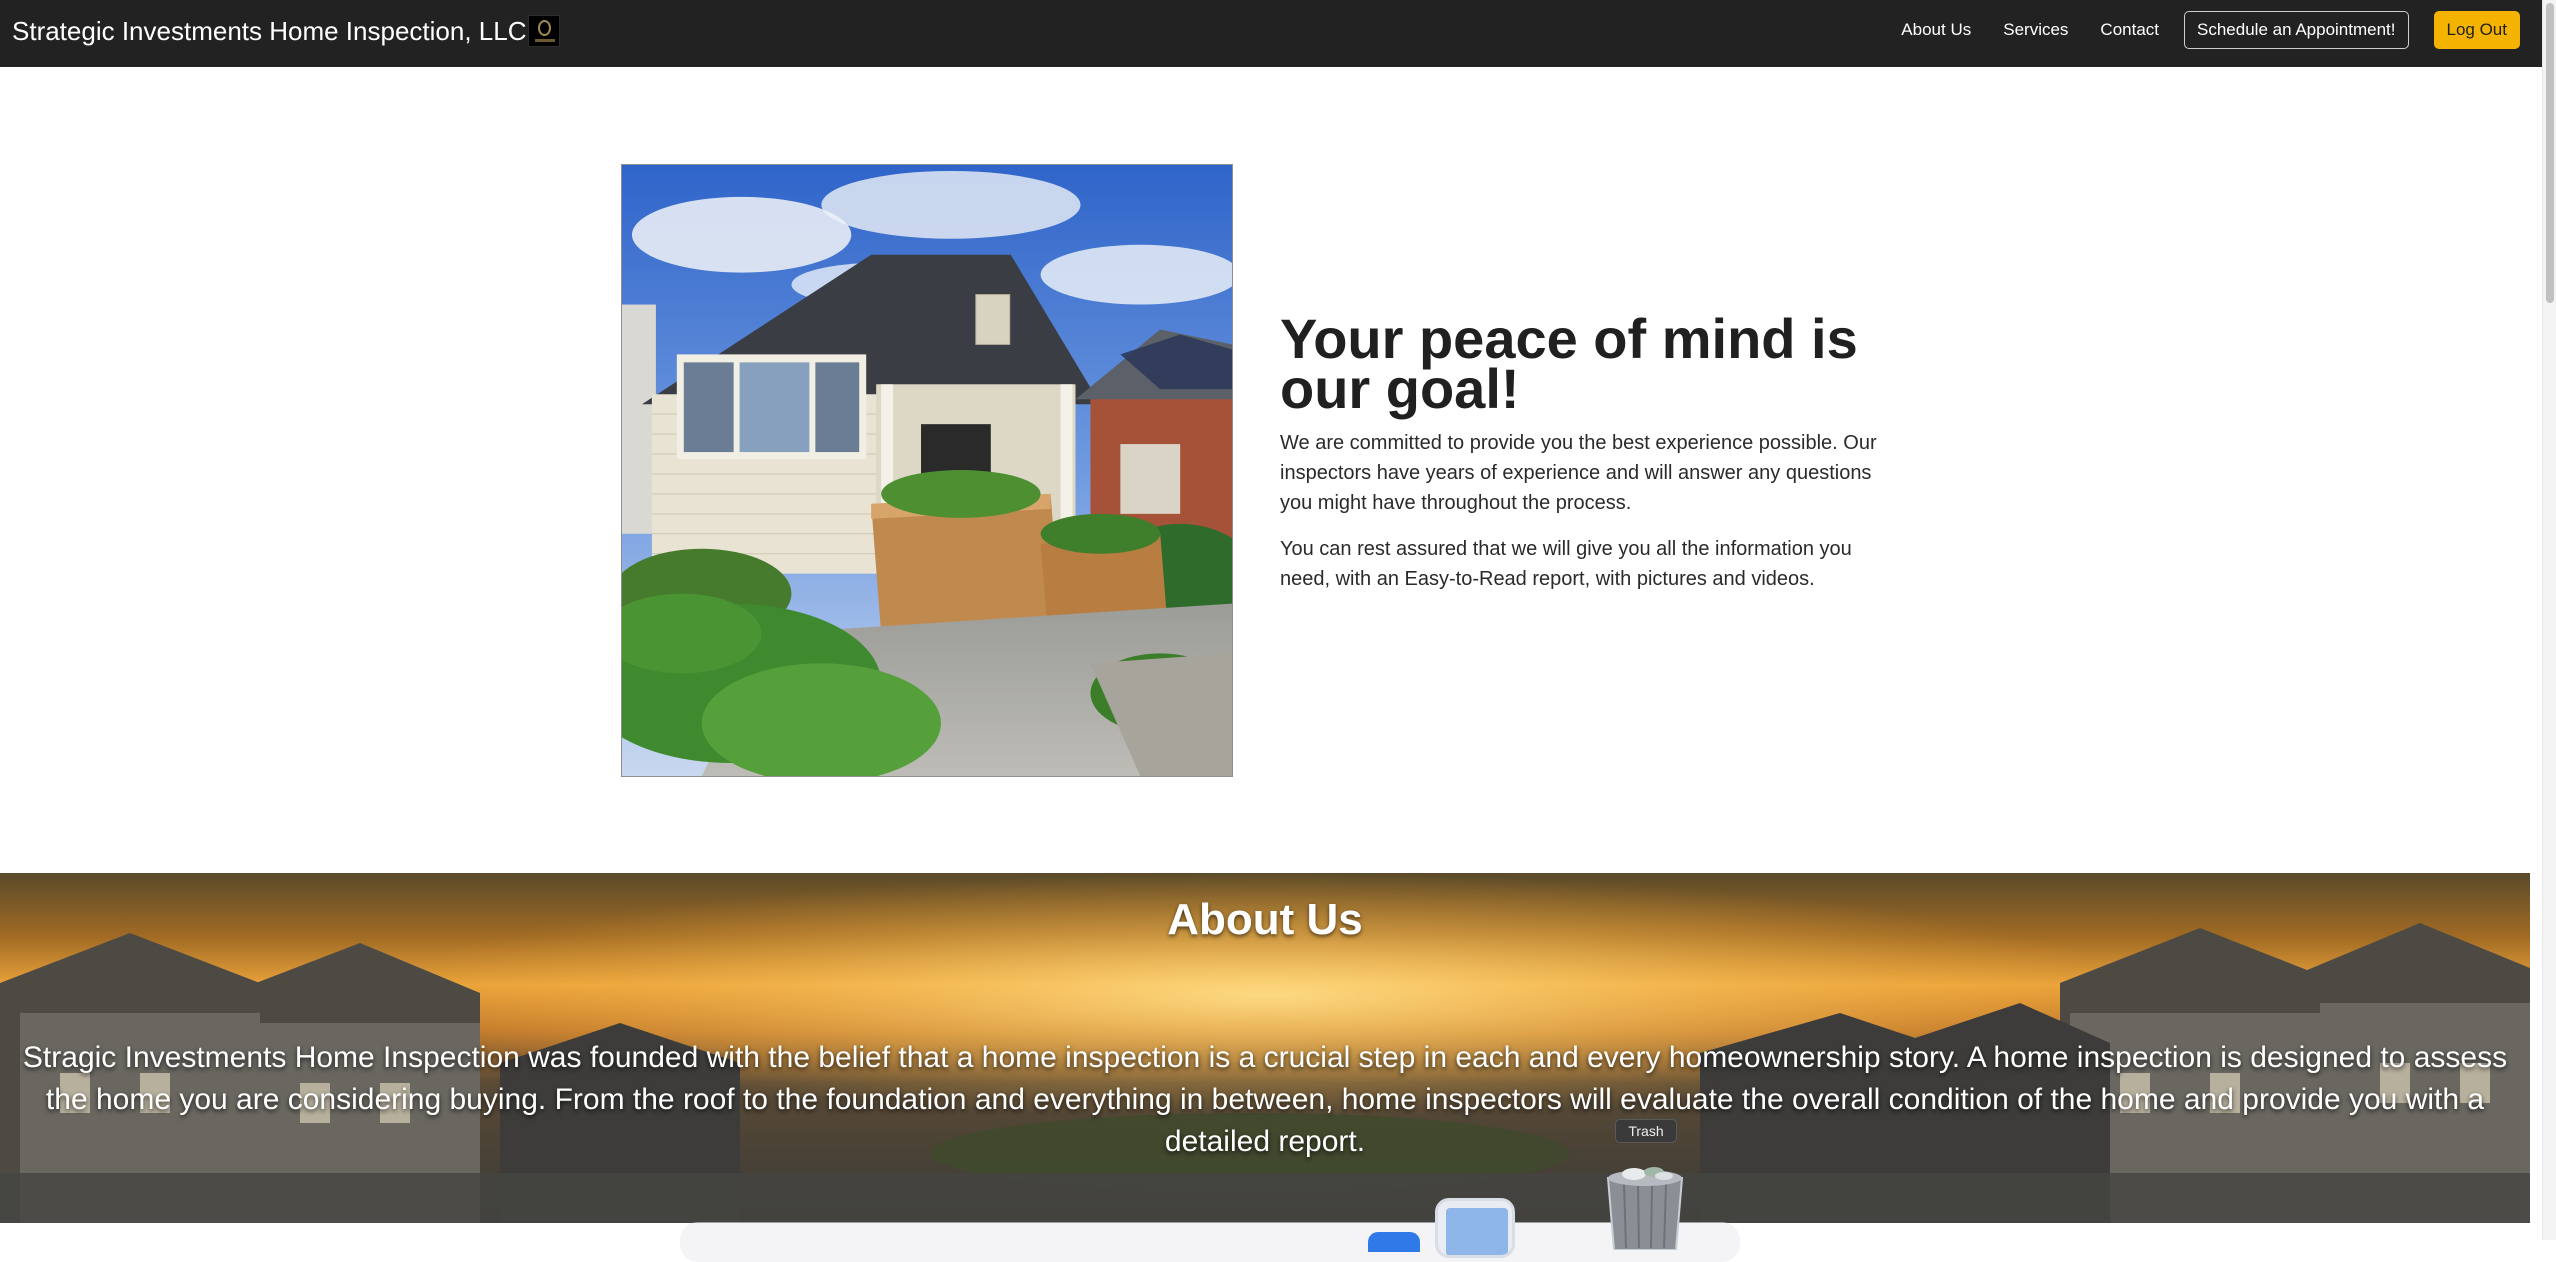  Describe the element at coordinates (1210, 1242) in the screenshot. I see `dock` at that location.